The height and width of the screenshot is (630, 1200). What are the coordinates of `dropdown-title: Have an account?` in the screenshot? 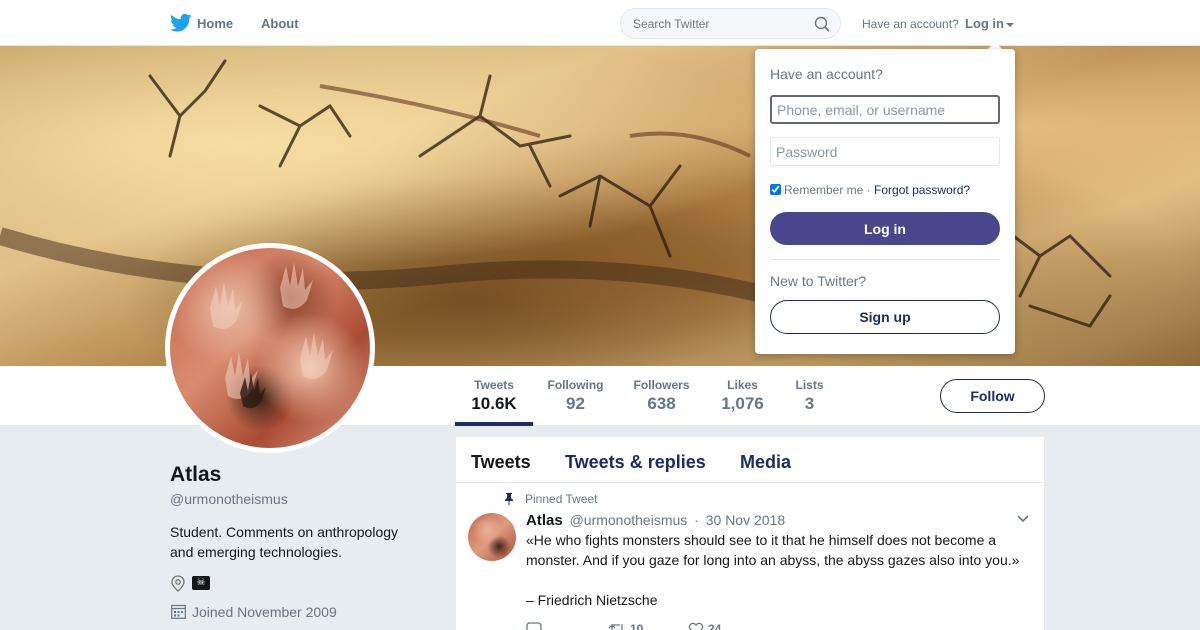 It's located at (826, 74).